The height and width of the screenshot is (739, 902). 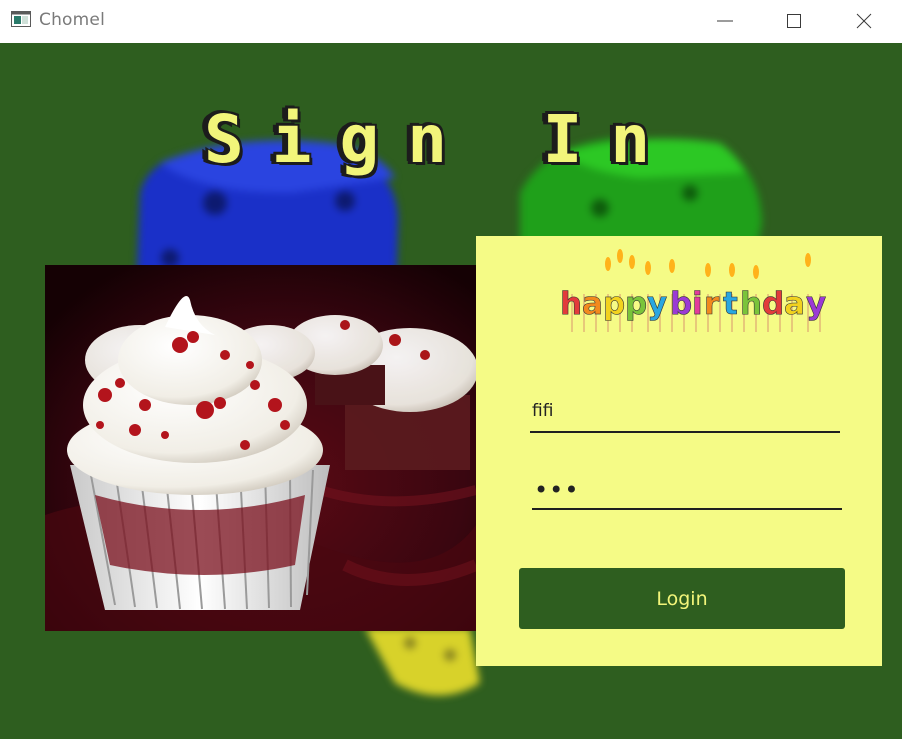 What do you see at coordinates (557, 490) in the screenshot?
I see `password-value: •••` at bounding box center [557, 490].